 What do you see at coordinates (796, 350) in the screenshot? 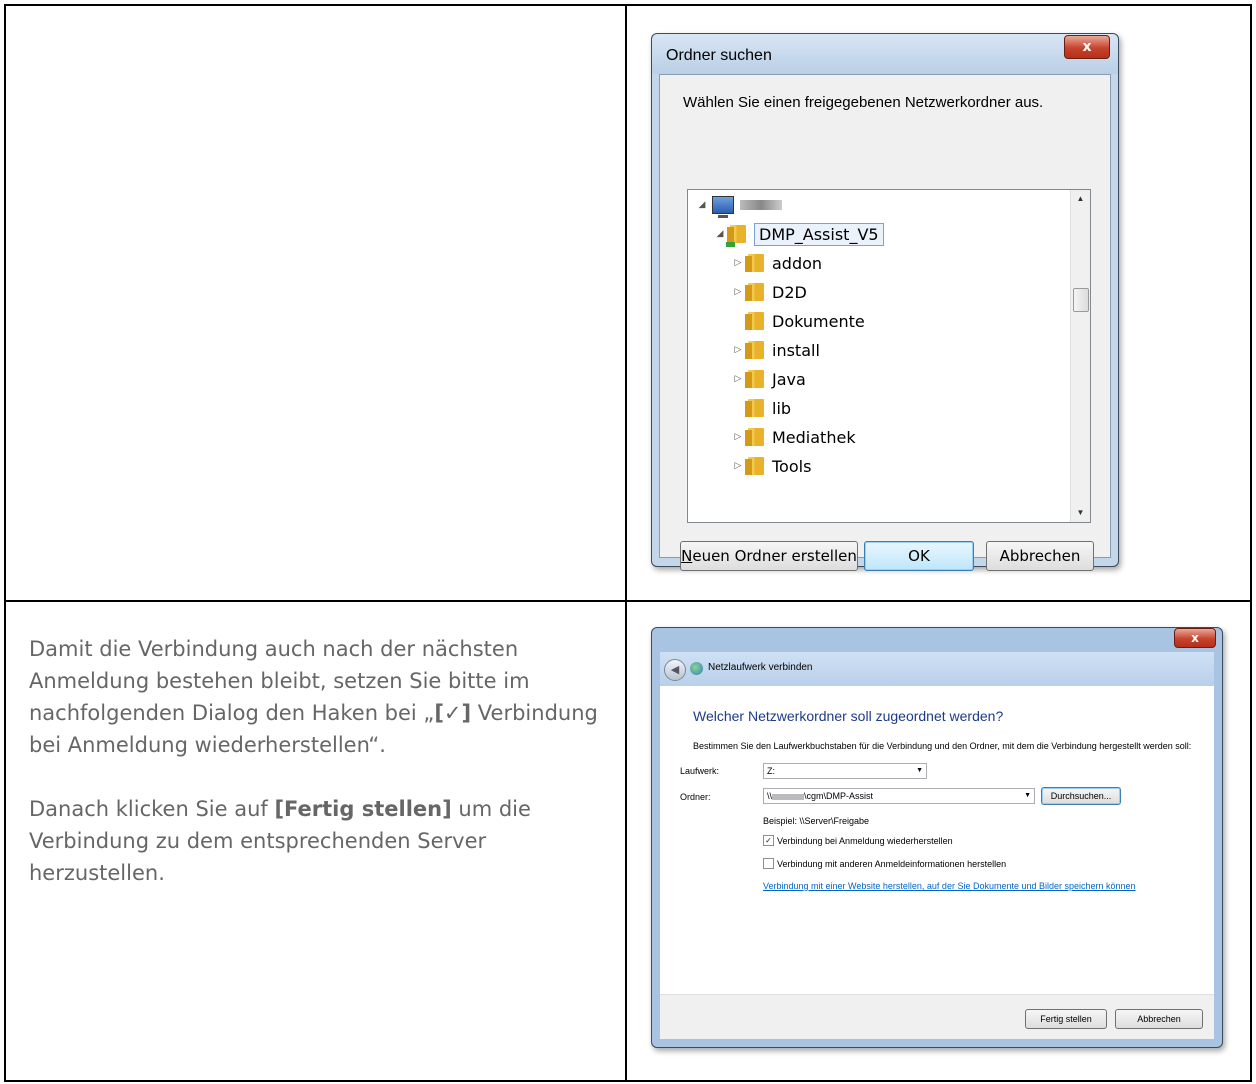
I see `tree-item-label: install` at bounding box center [796, 350].